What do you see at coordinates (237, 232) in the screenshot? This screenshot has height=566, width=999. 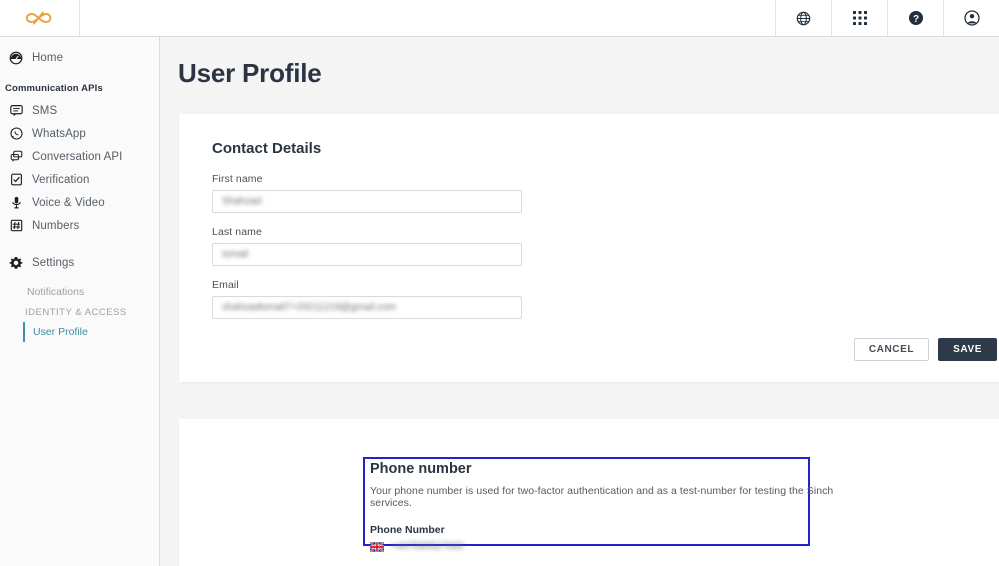 I see `field-label: Last name` at bounding box center [237, 232].